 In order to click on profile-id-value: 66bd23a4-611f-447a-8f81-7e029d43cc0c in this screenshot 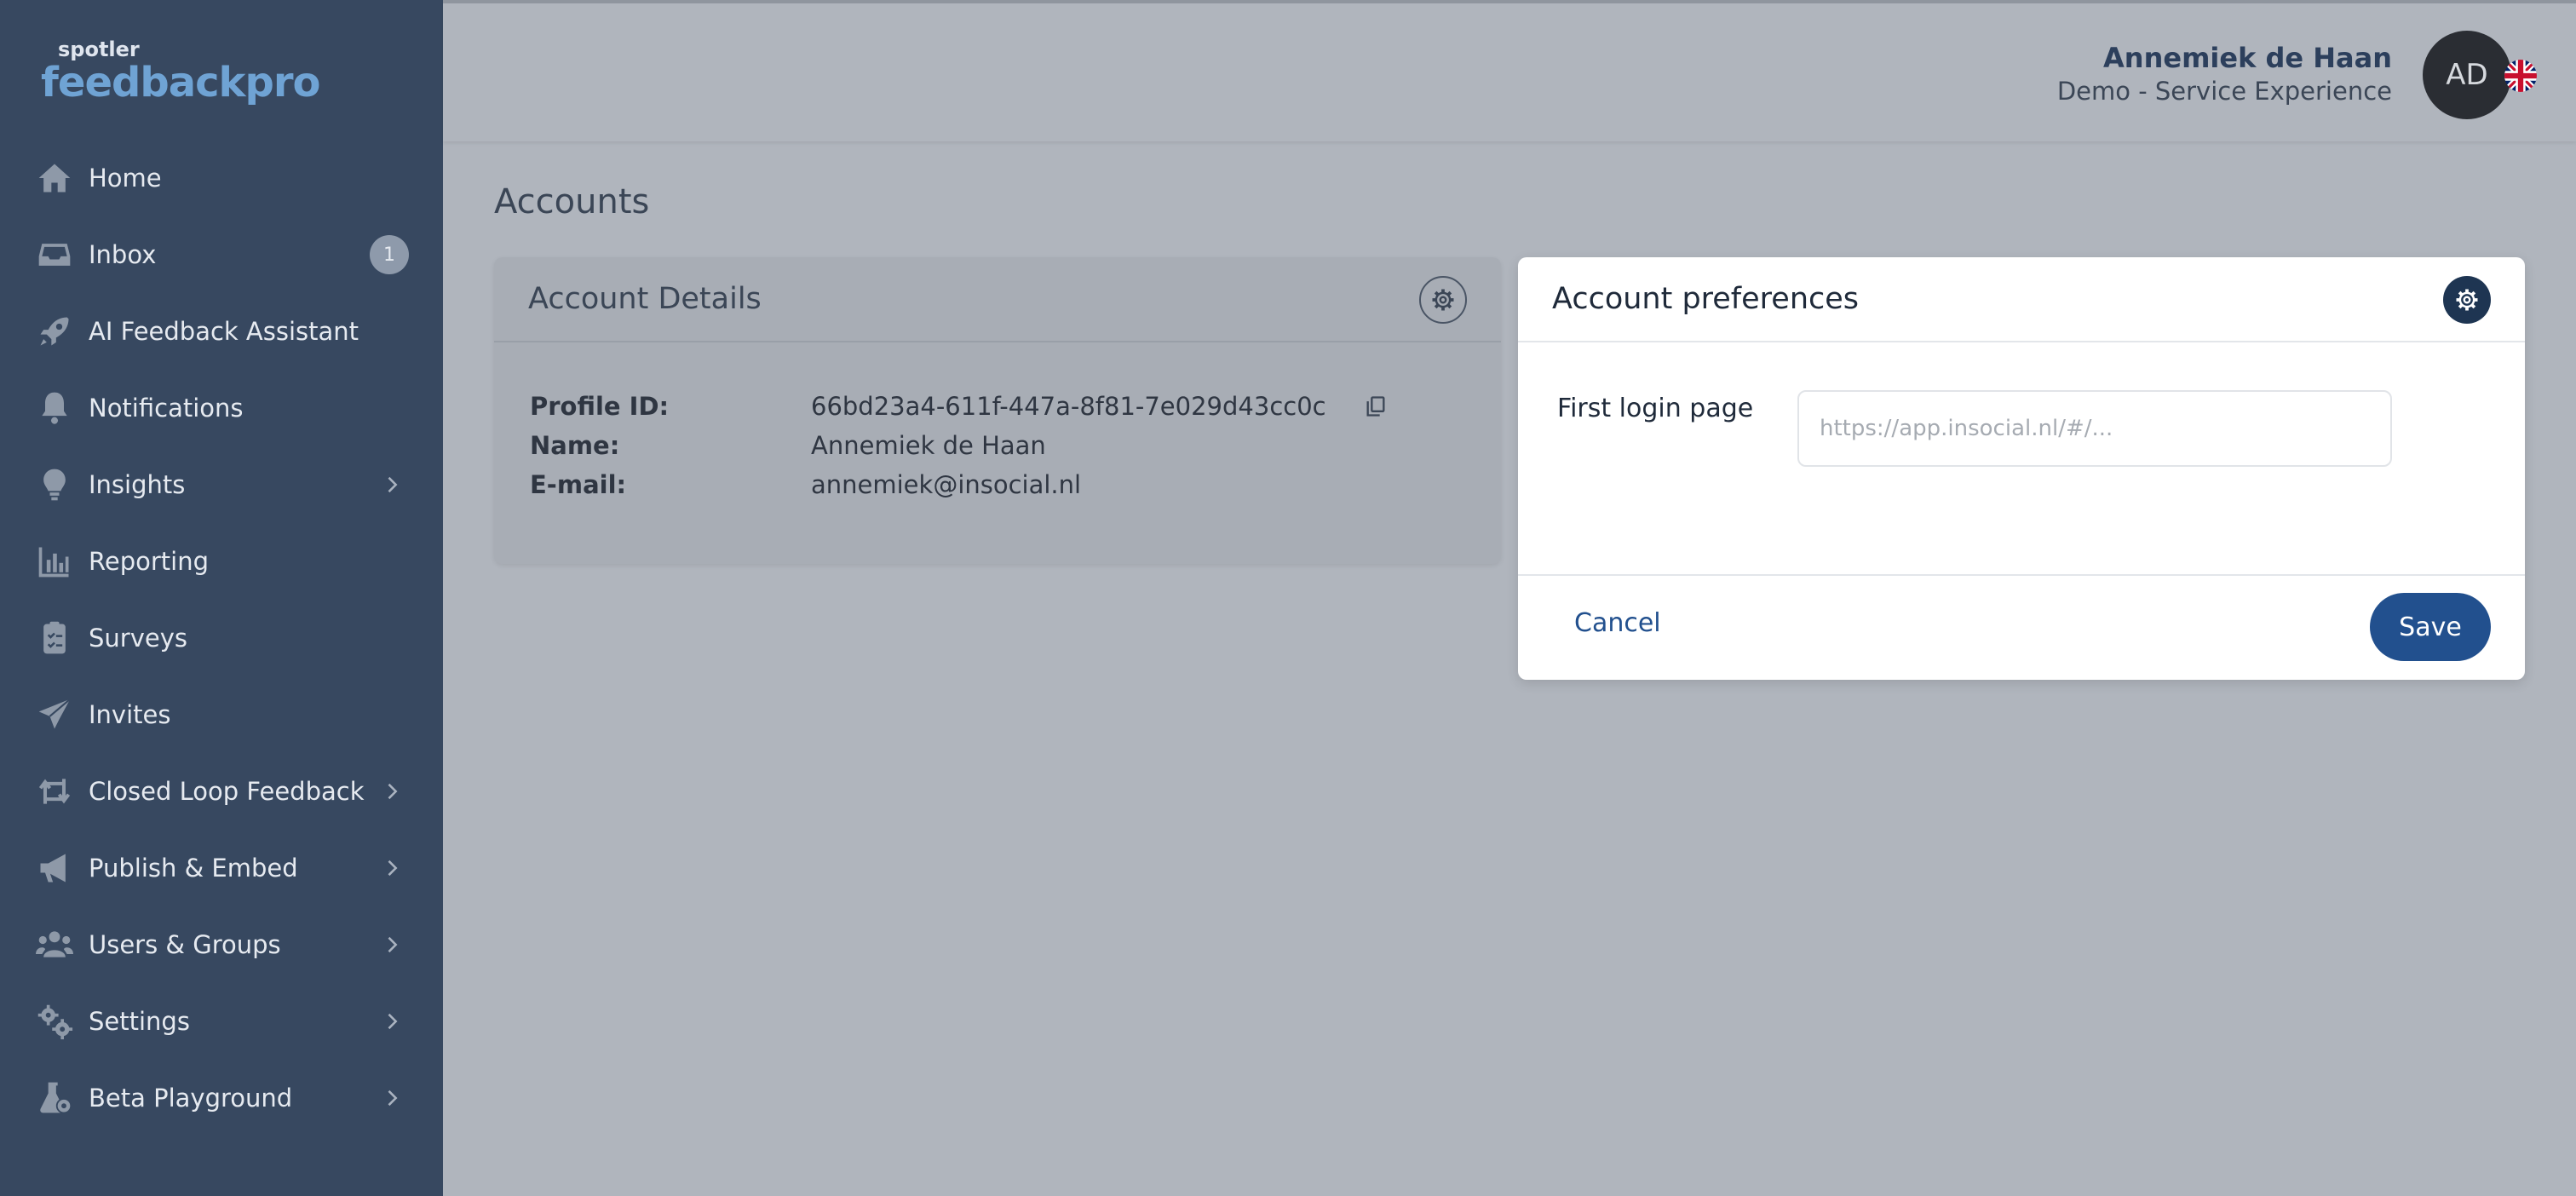, I will do `click(1068, 406)`.